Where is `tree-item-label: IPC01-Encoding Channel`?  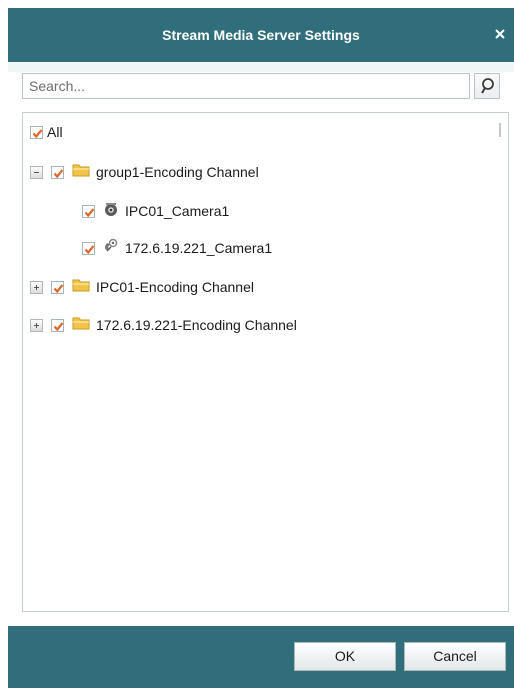 tree-item-label: IPC01-Encoding Channel is located at coordinates (175, 287).